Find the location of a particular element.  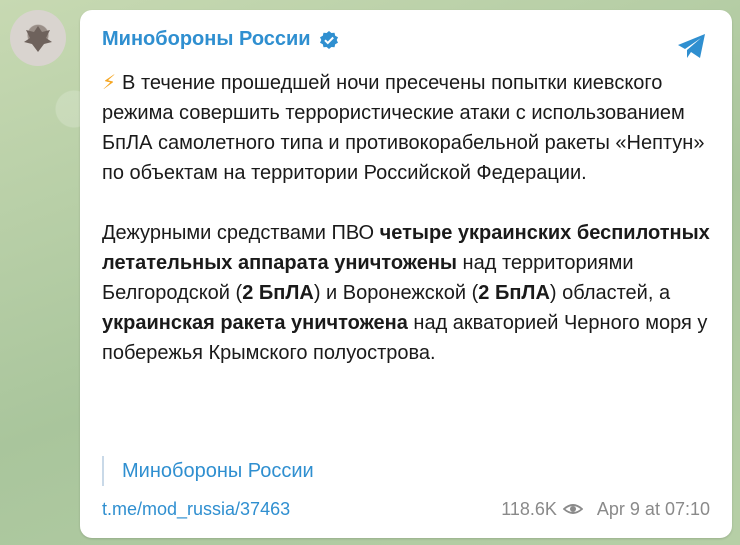

verified-badge-icon is located at coordinates (328, 39).